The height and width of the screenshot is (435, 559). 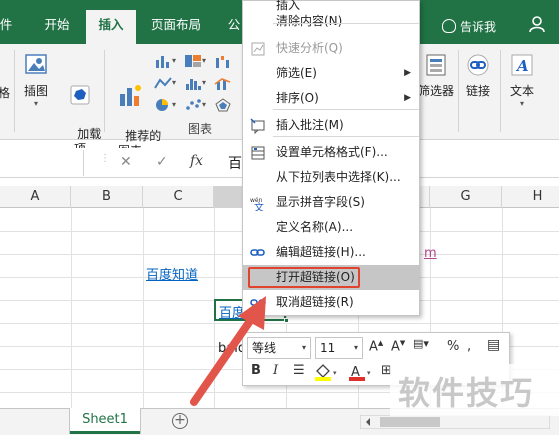 I want to click on tab-home: 开始, so click(x=57, y=27).